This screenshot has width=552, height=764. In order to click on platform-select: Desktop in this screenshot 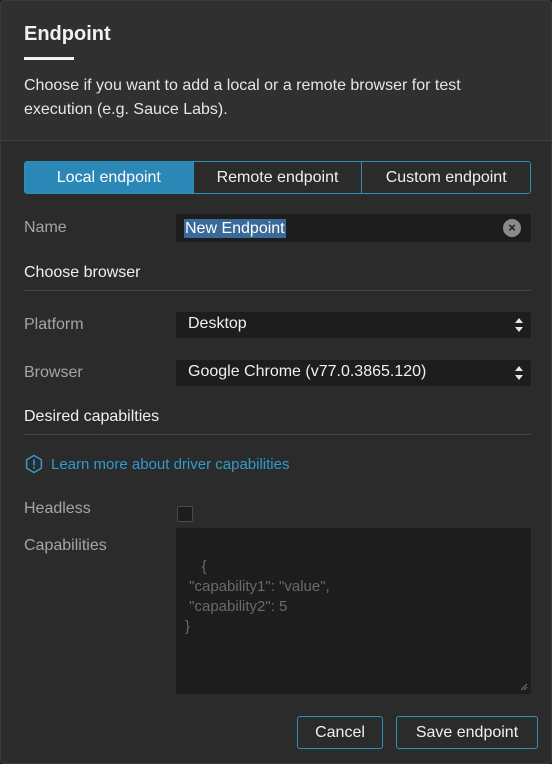, I will do `click(353, 325)`.